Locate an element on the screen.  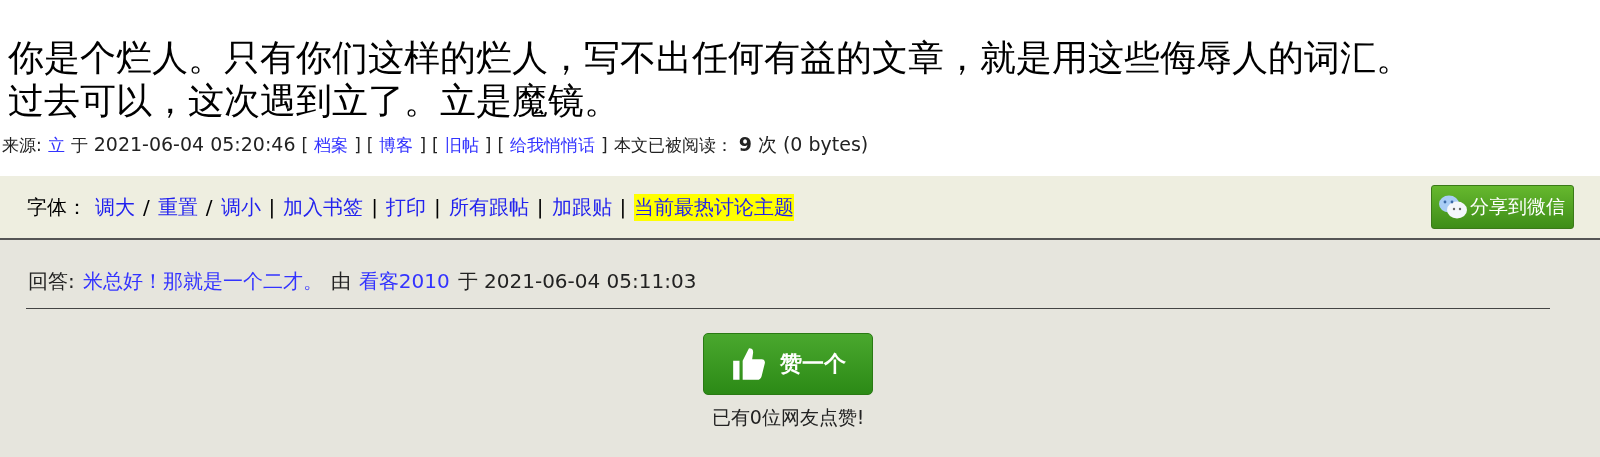
thumbs-up-icon is located at coordinates (749, 364).